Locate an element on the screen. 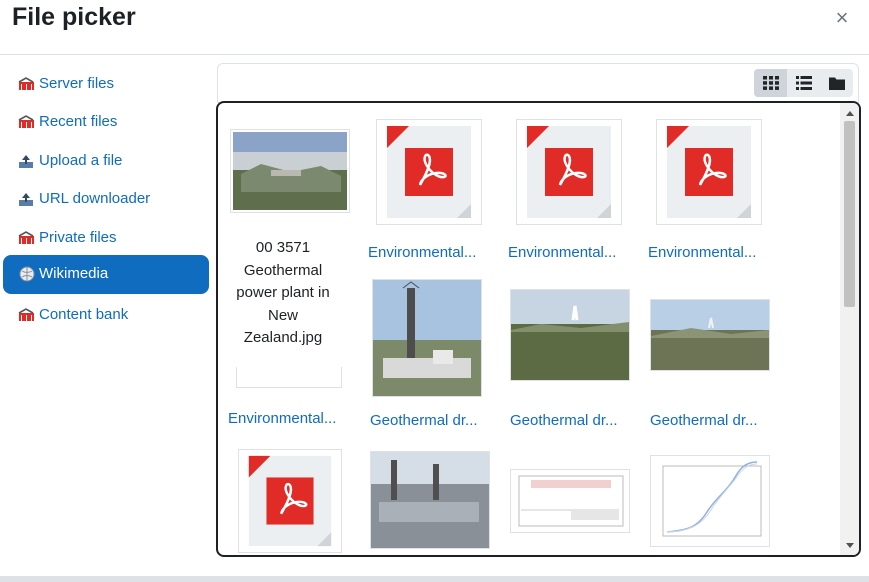  view-switcher is located at coordinates (803, 83).